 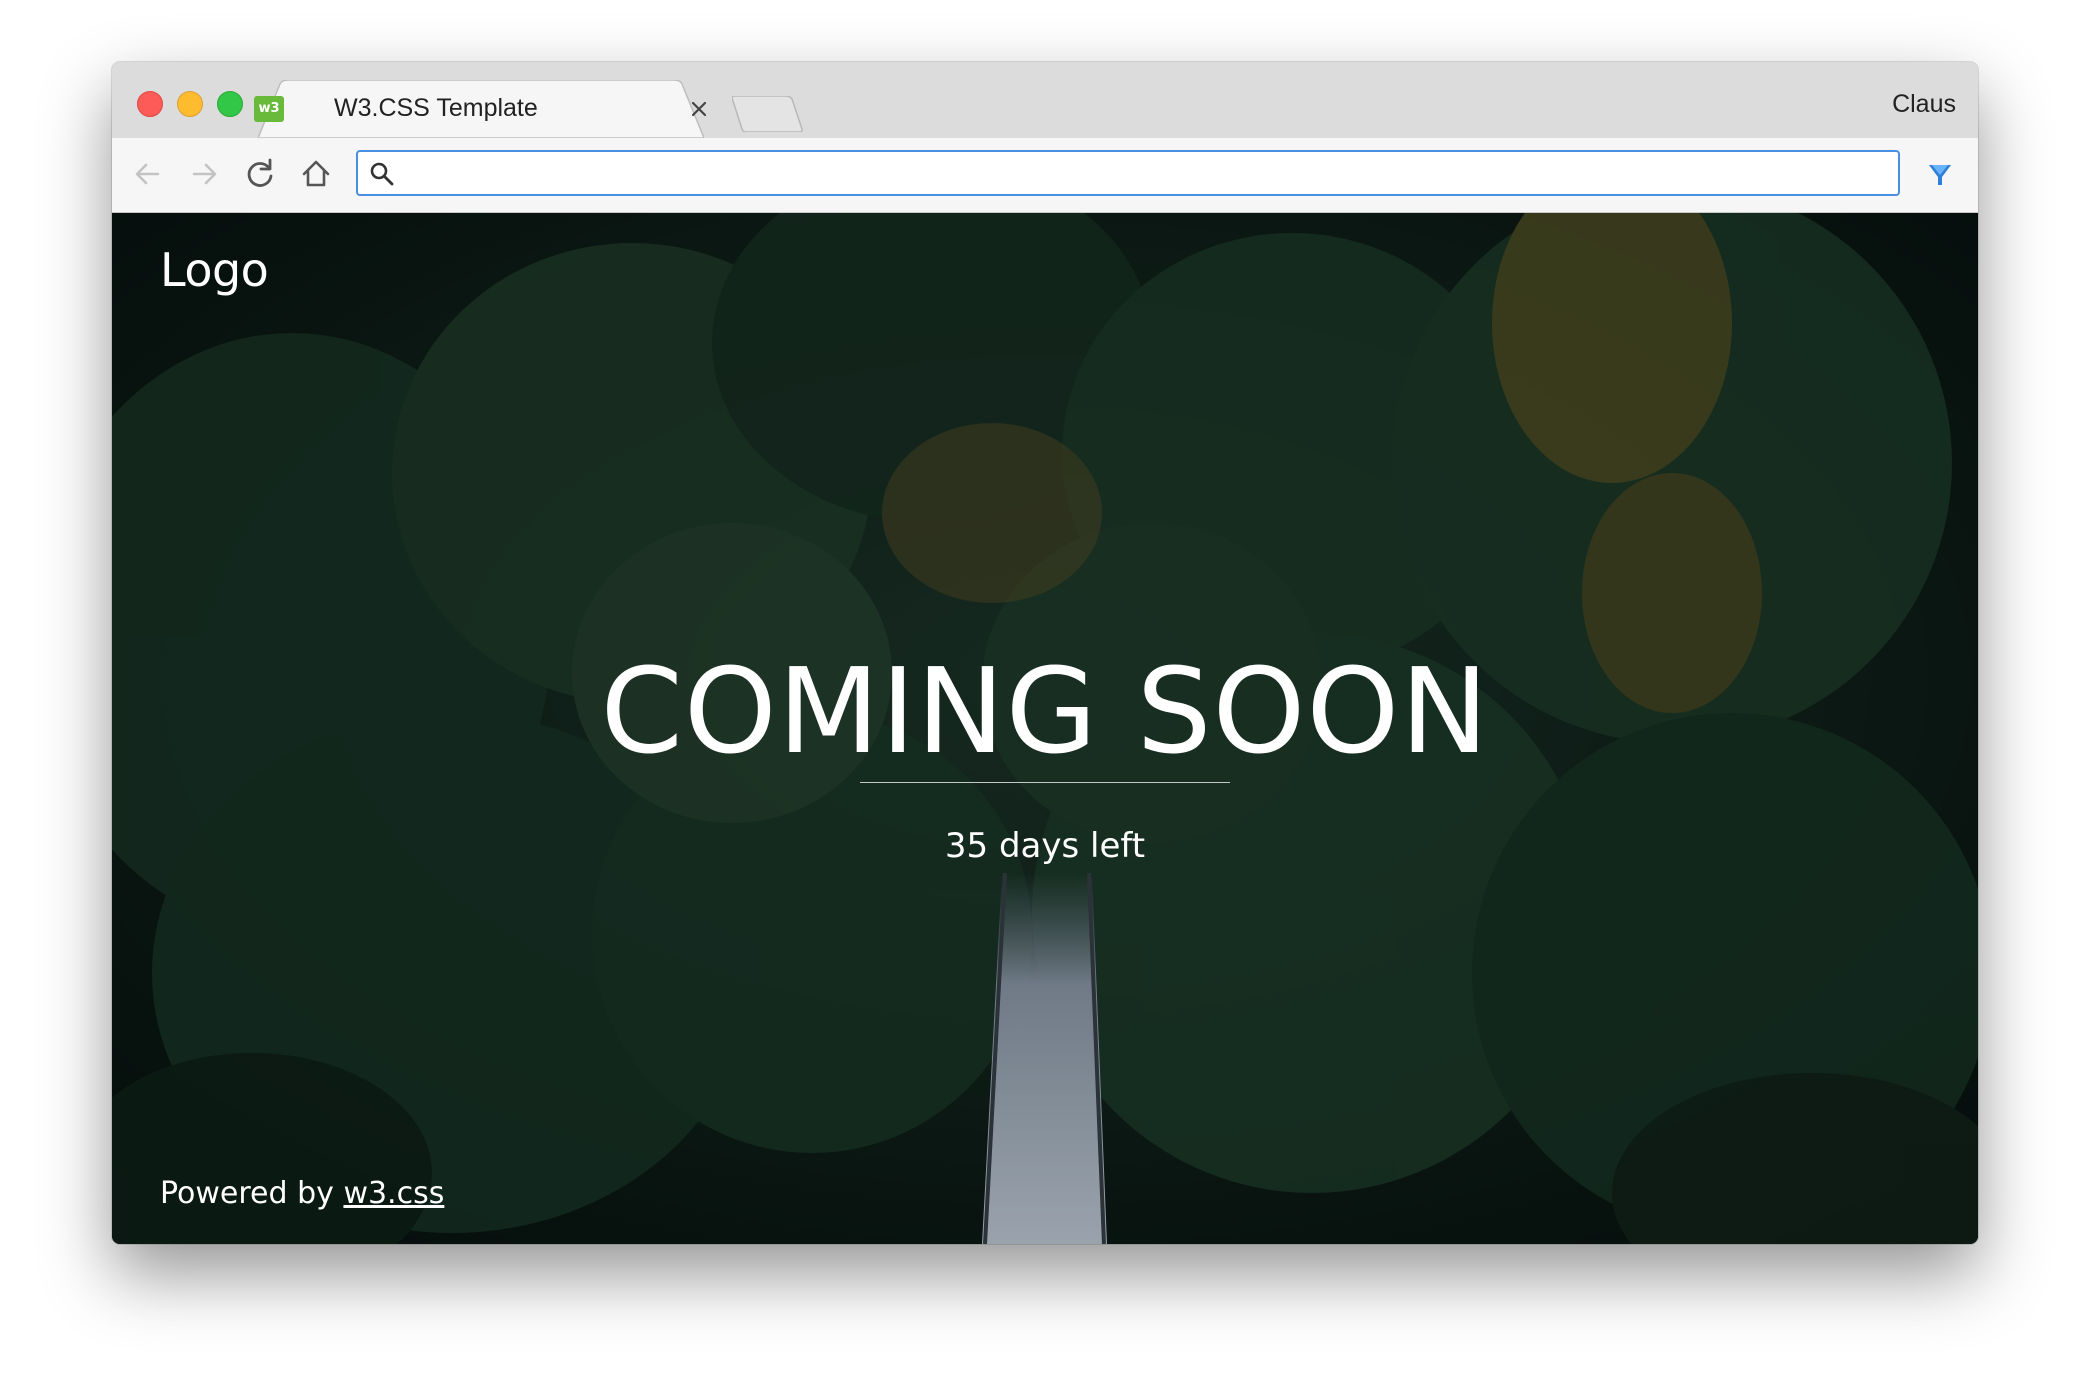 I want to click on tab-close-icon, so click(x=699, y=109).